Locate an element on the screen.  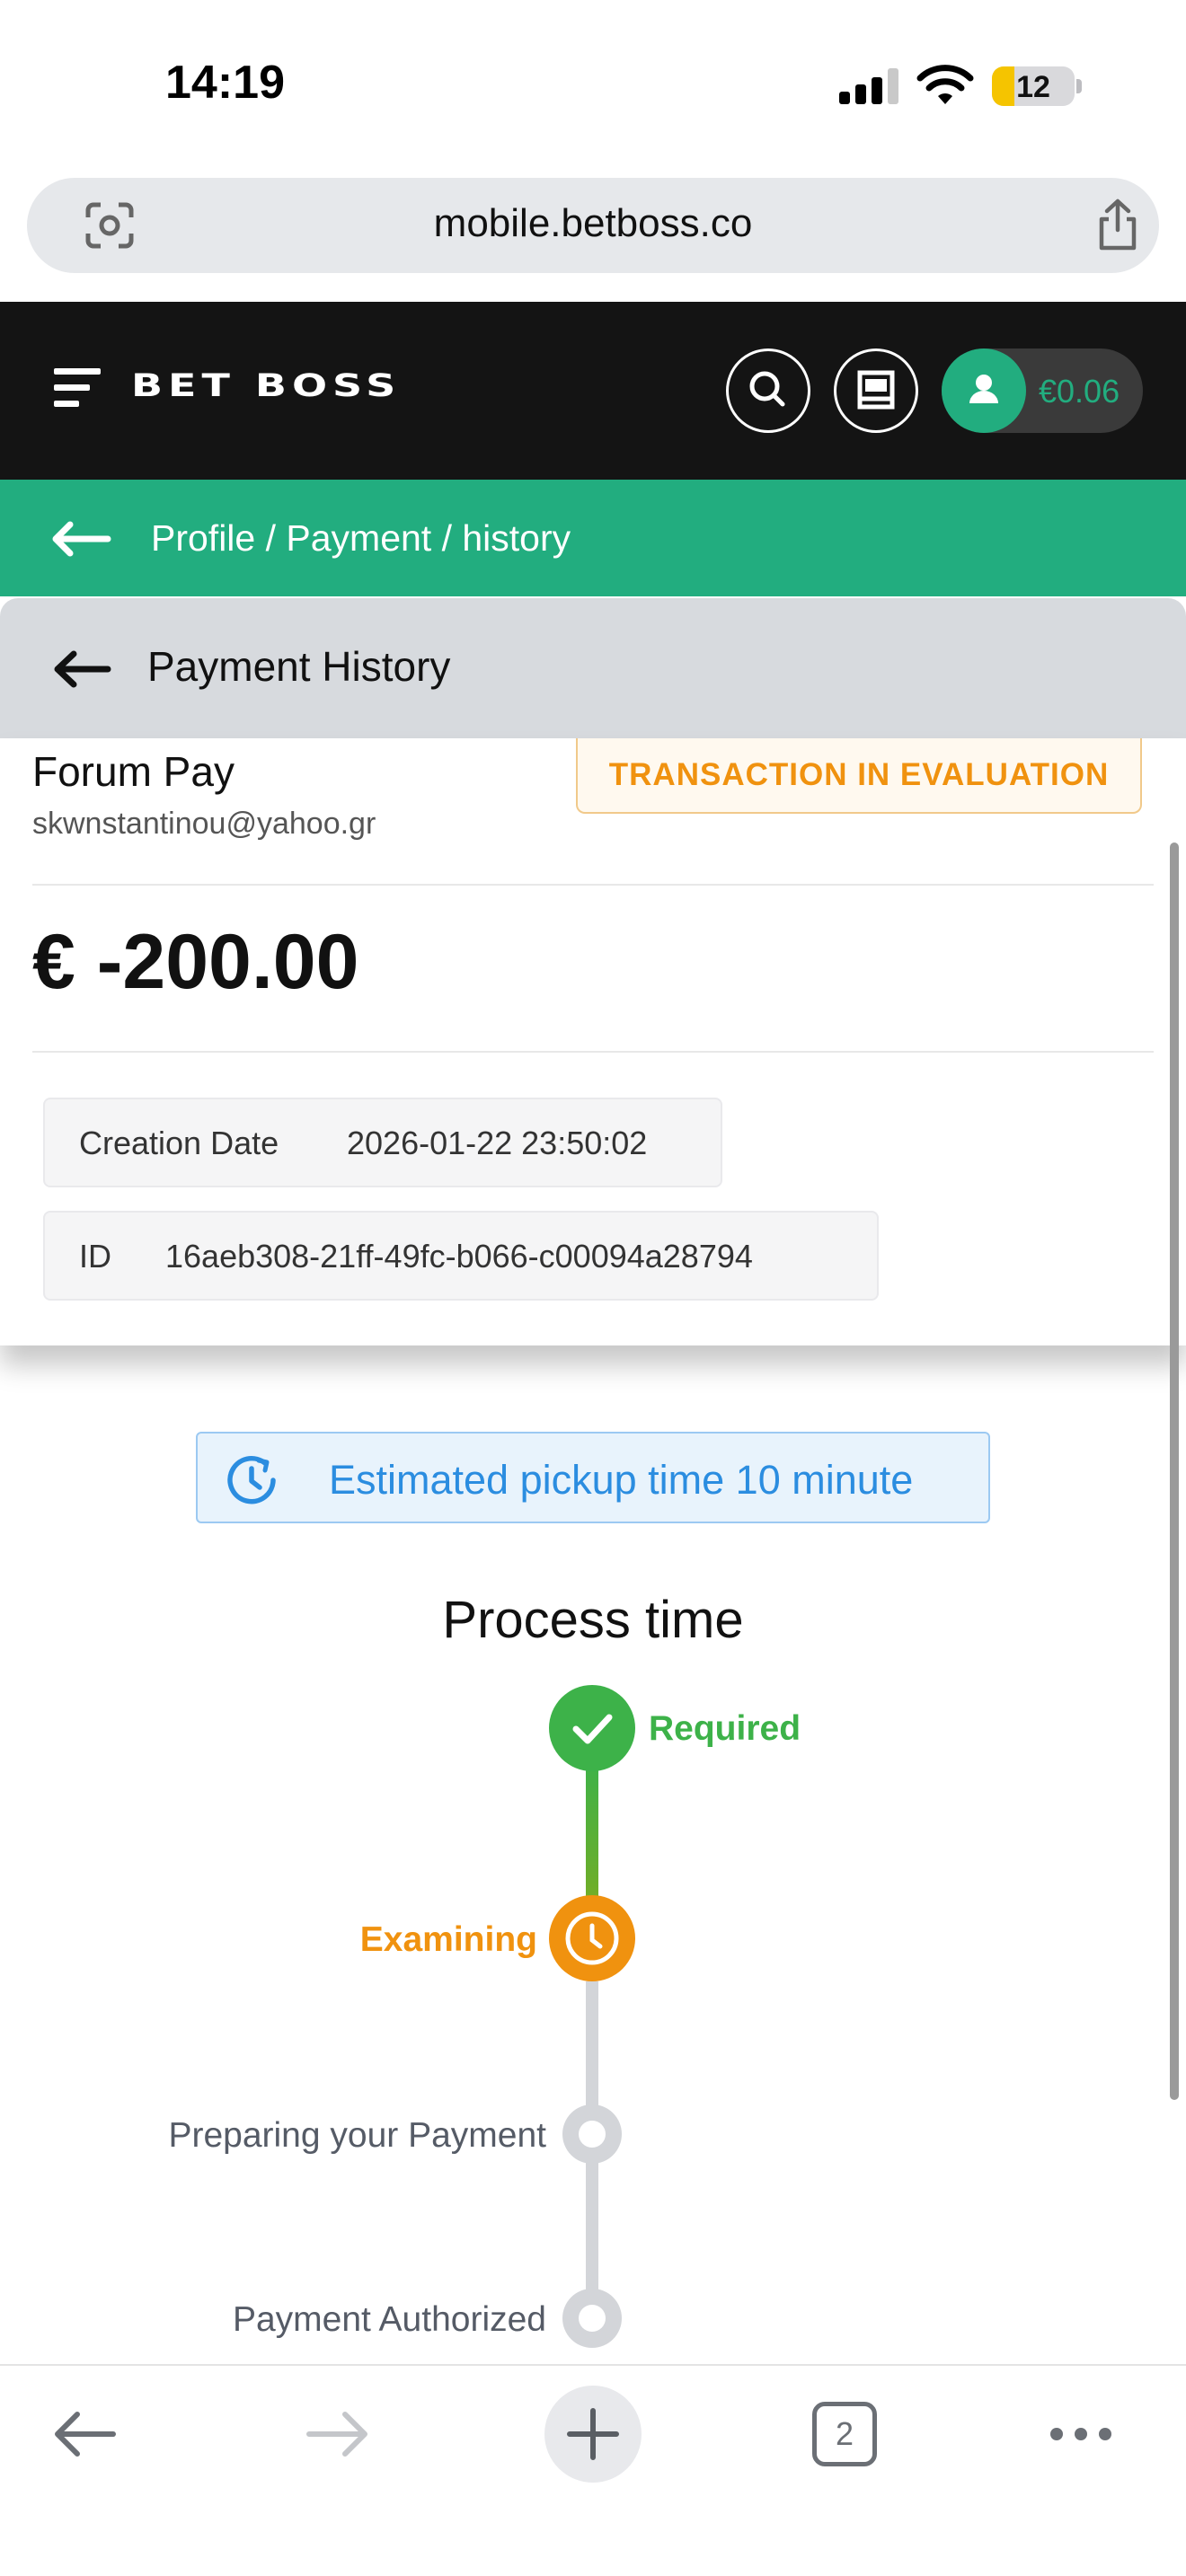
battery-level: 12 is located at coordinates (1033, 87).